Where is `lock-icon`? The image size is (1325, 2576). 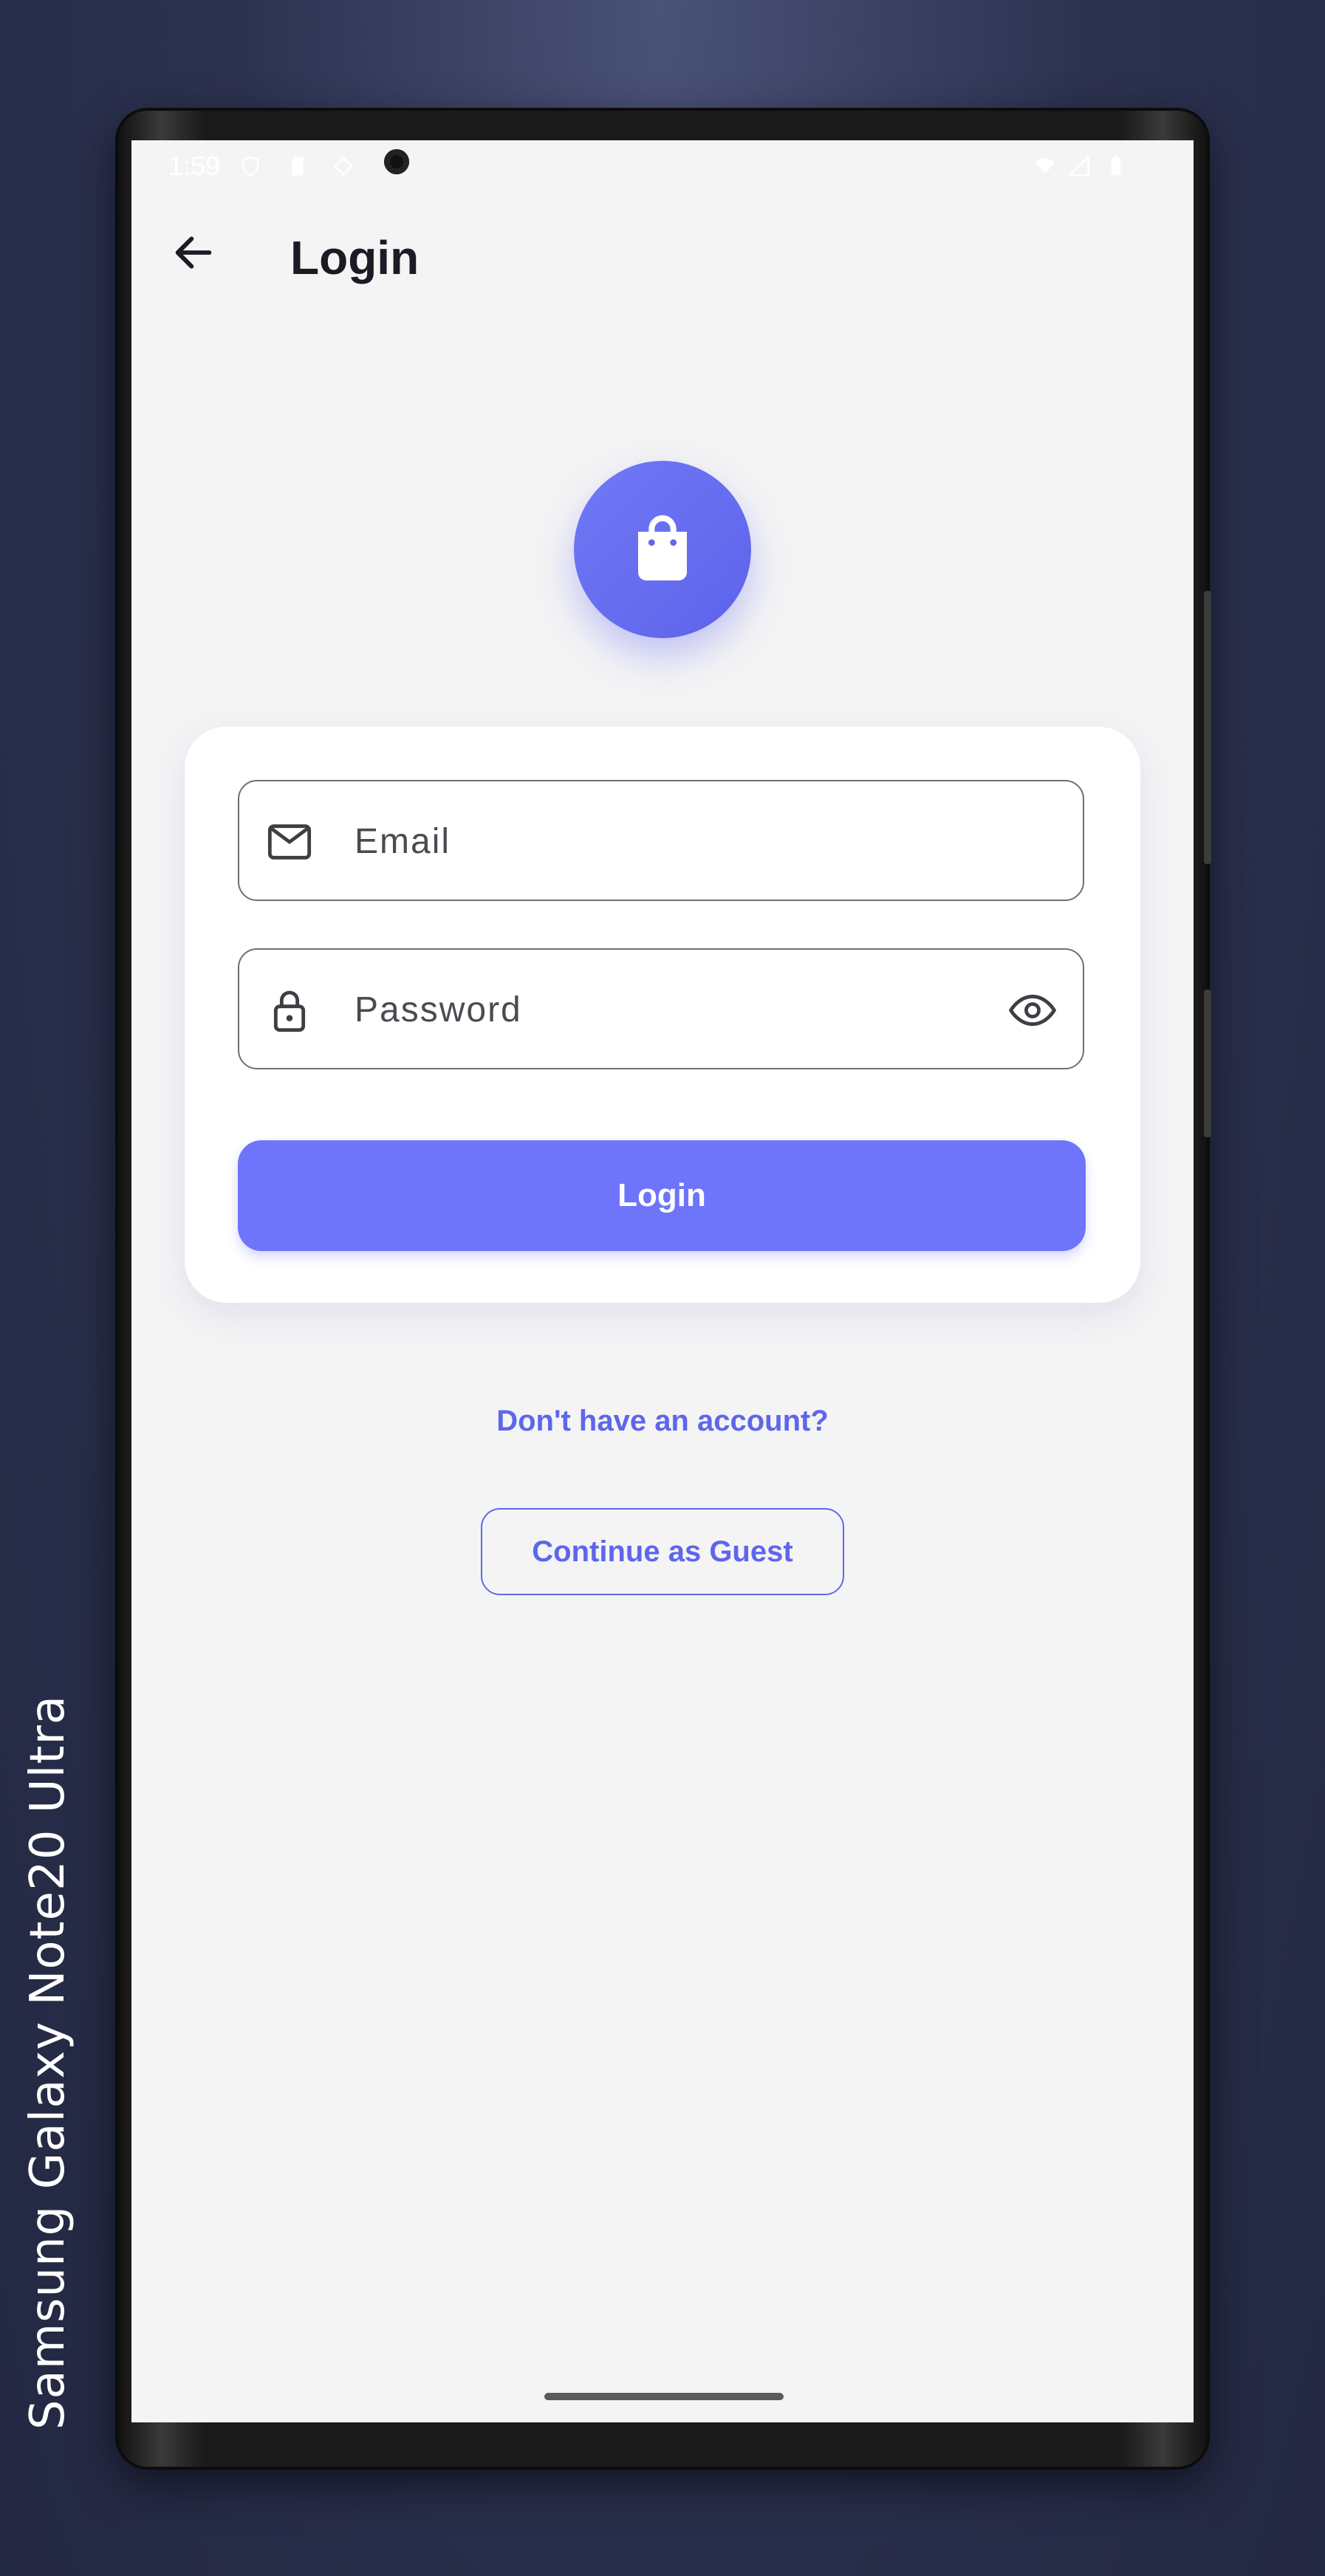
lock-icon is located at coordinates (289, 1011).